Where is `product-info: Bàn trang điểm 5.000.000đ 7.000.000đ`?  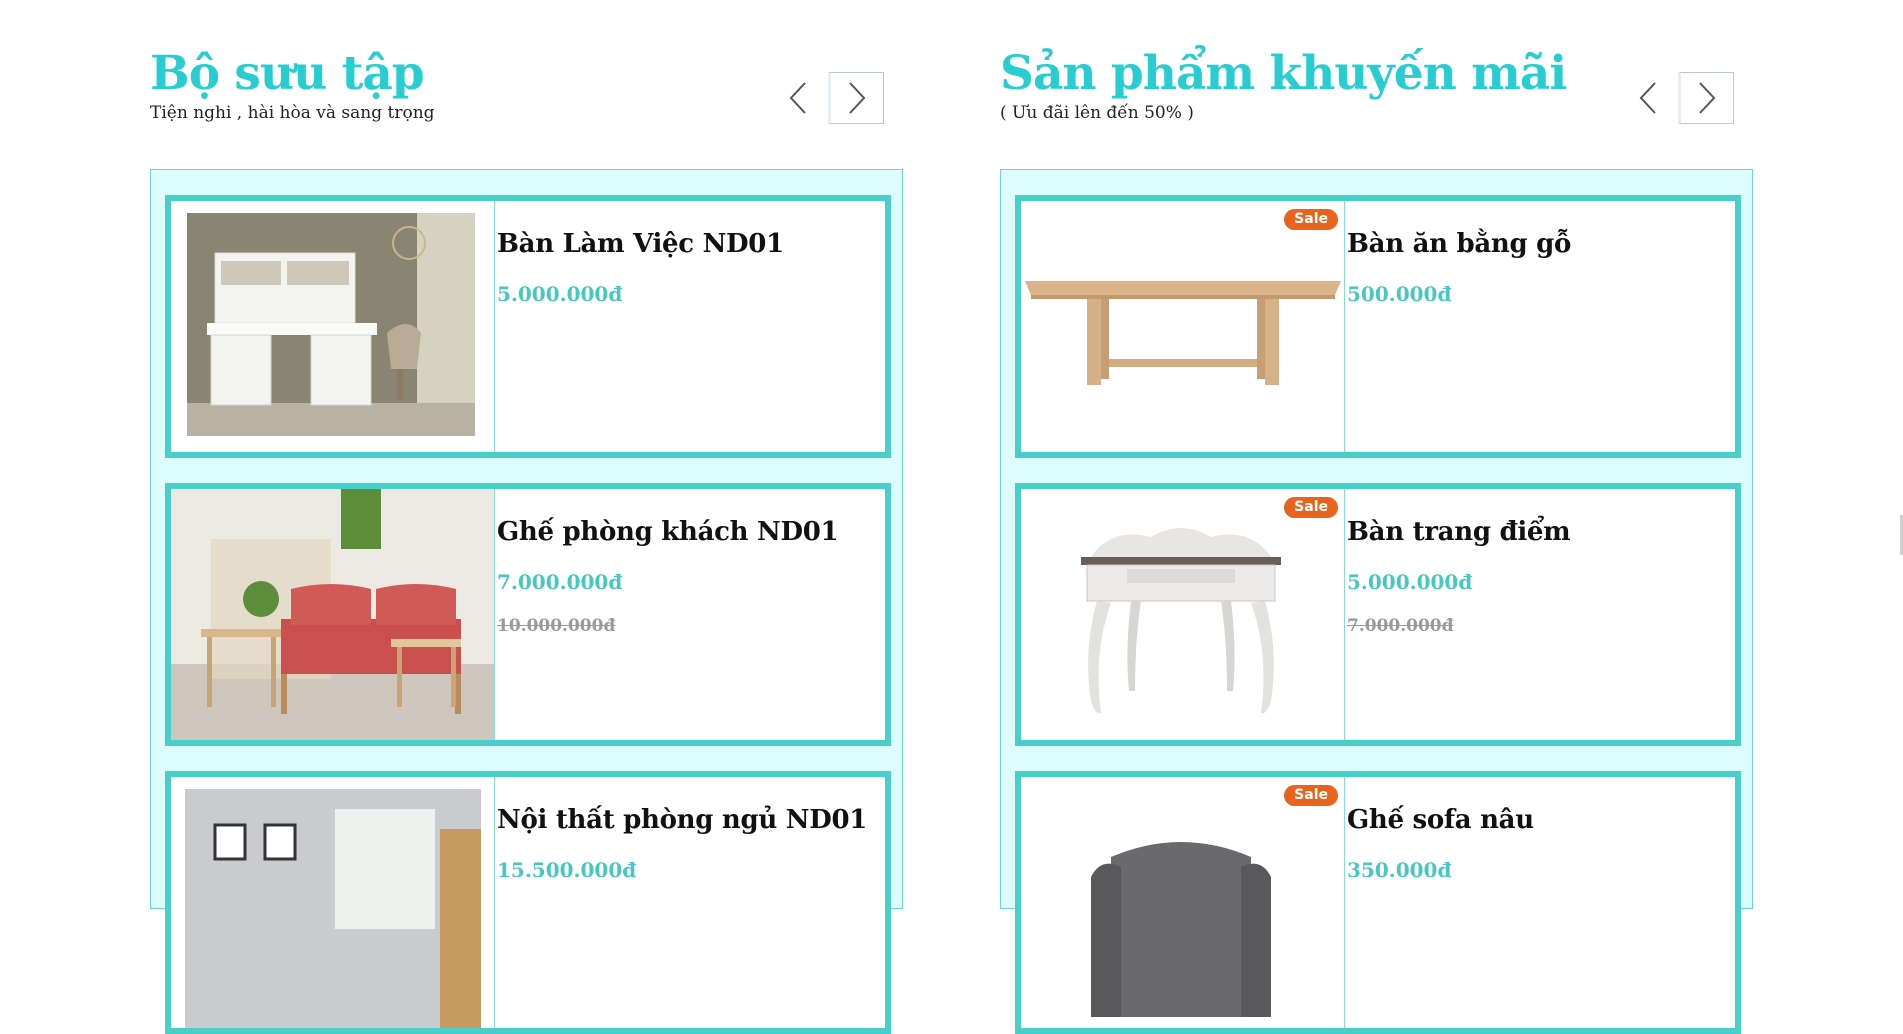 product-info: Bàn trang điểm 5.000.000đ 7.000.000đ is located at coordinates (1536, 576).